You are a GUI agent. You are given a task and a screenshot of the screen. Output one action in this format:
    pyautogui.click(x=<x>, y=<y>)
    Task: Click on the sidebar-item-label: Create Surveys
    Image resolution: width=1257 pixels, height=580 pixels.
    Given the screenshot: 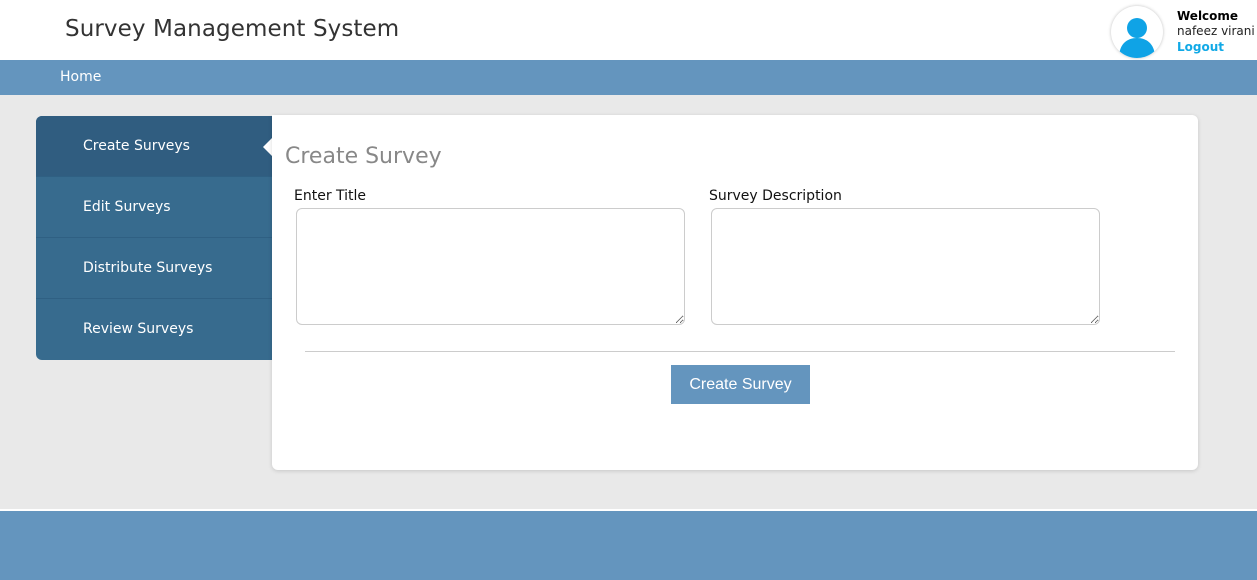 What is the action you would take?
    pyautogui.click(x=136, y=146)
    